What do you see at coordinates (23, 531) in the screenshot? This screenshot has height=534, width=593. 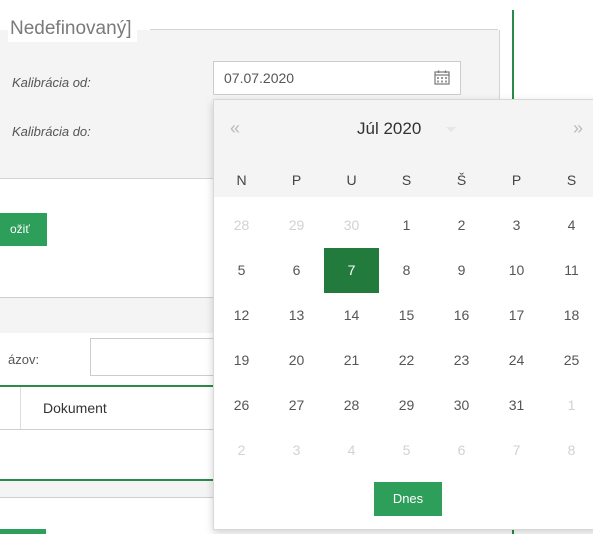 I see `bottom-button` at bounding box center [23, 531].